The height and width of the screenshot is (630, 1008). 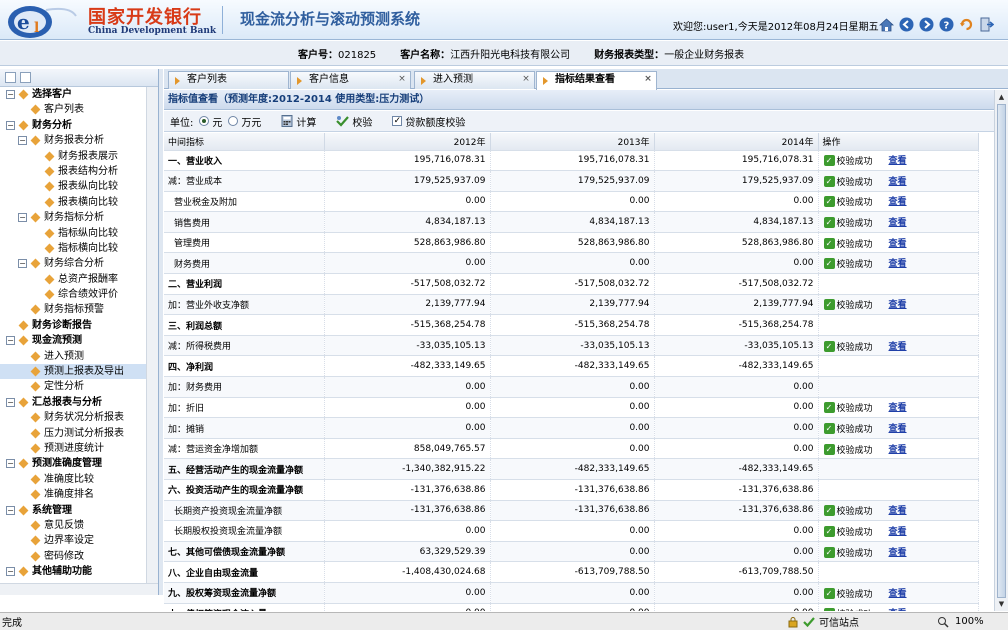 What do you see at coordinates (79, 325) in the screenshot?
I see `sidebar-item: 财务诊断报告` at bounding box center [79, 325].